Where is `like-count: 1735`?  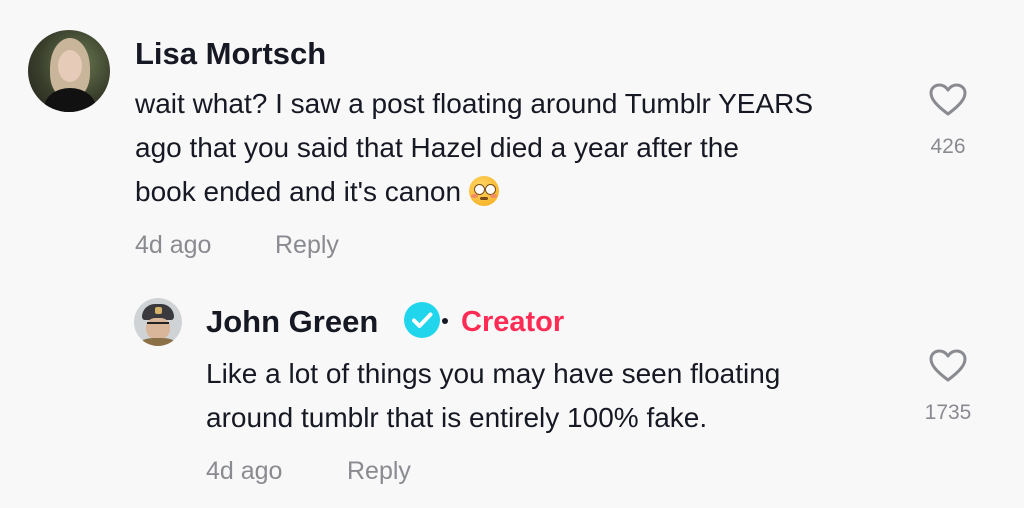
like-count: 1735 is located at coordinates (948, 412).